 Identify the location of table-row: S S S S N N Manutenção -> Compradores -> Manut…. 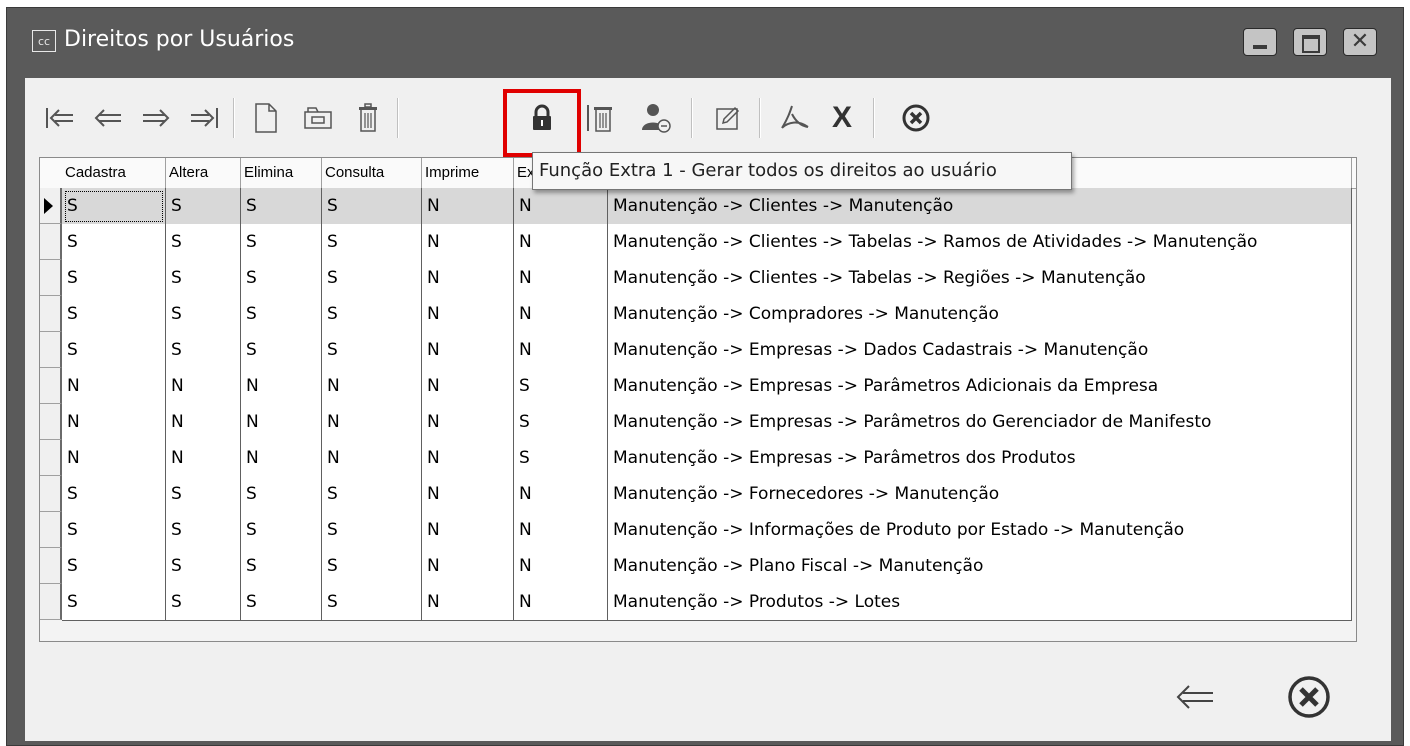
(698, 314).